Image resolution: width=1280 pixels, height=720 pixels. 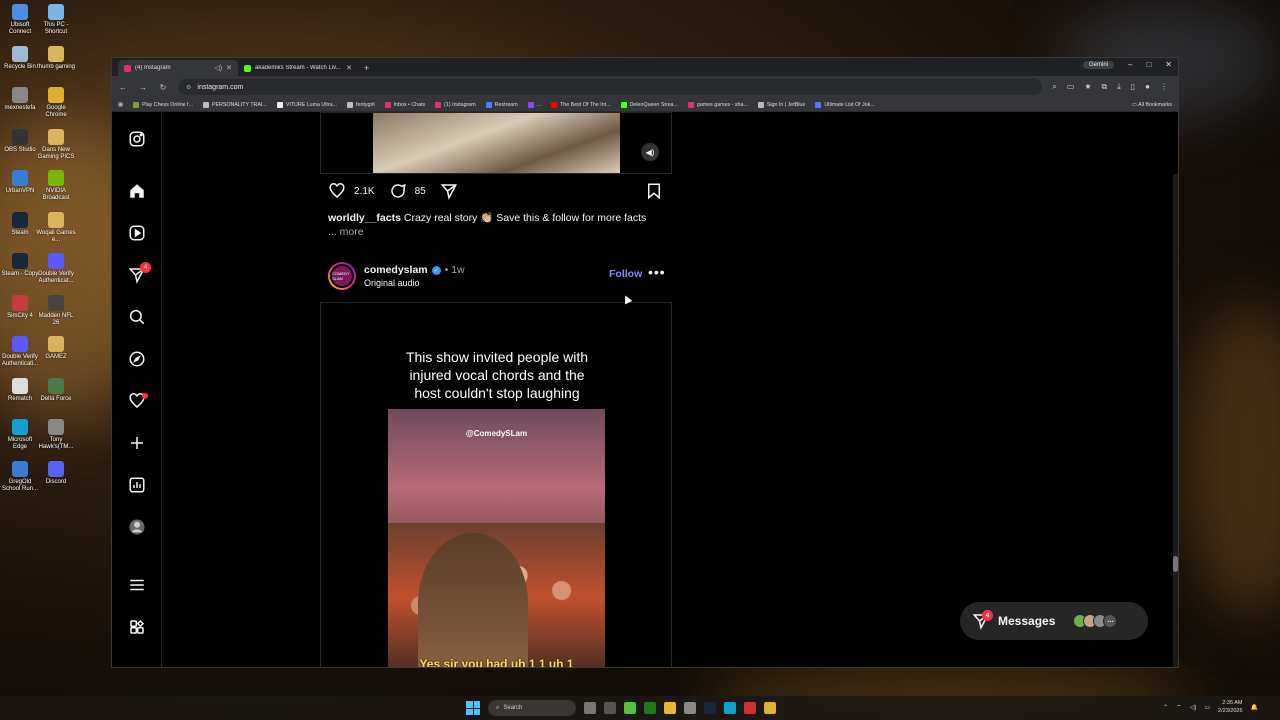 What do you see at coordinates (1098, 64) in the screenshot?
I see `gemini-button: Gemini` at bounding box center [1098, 64].